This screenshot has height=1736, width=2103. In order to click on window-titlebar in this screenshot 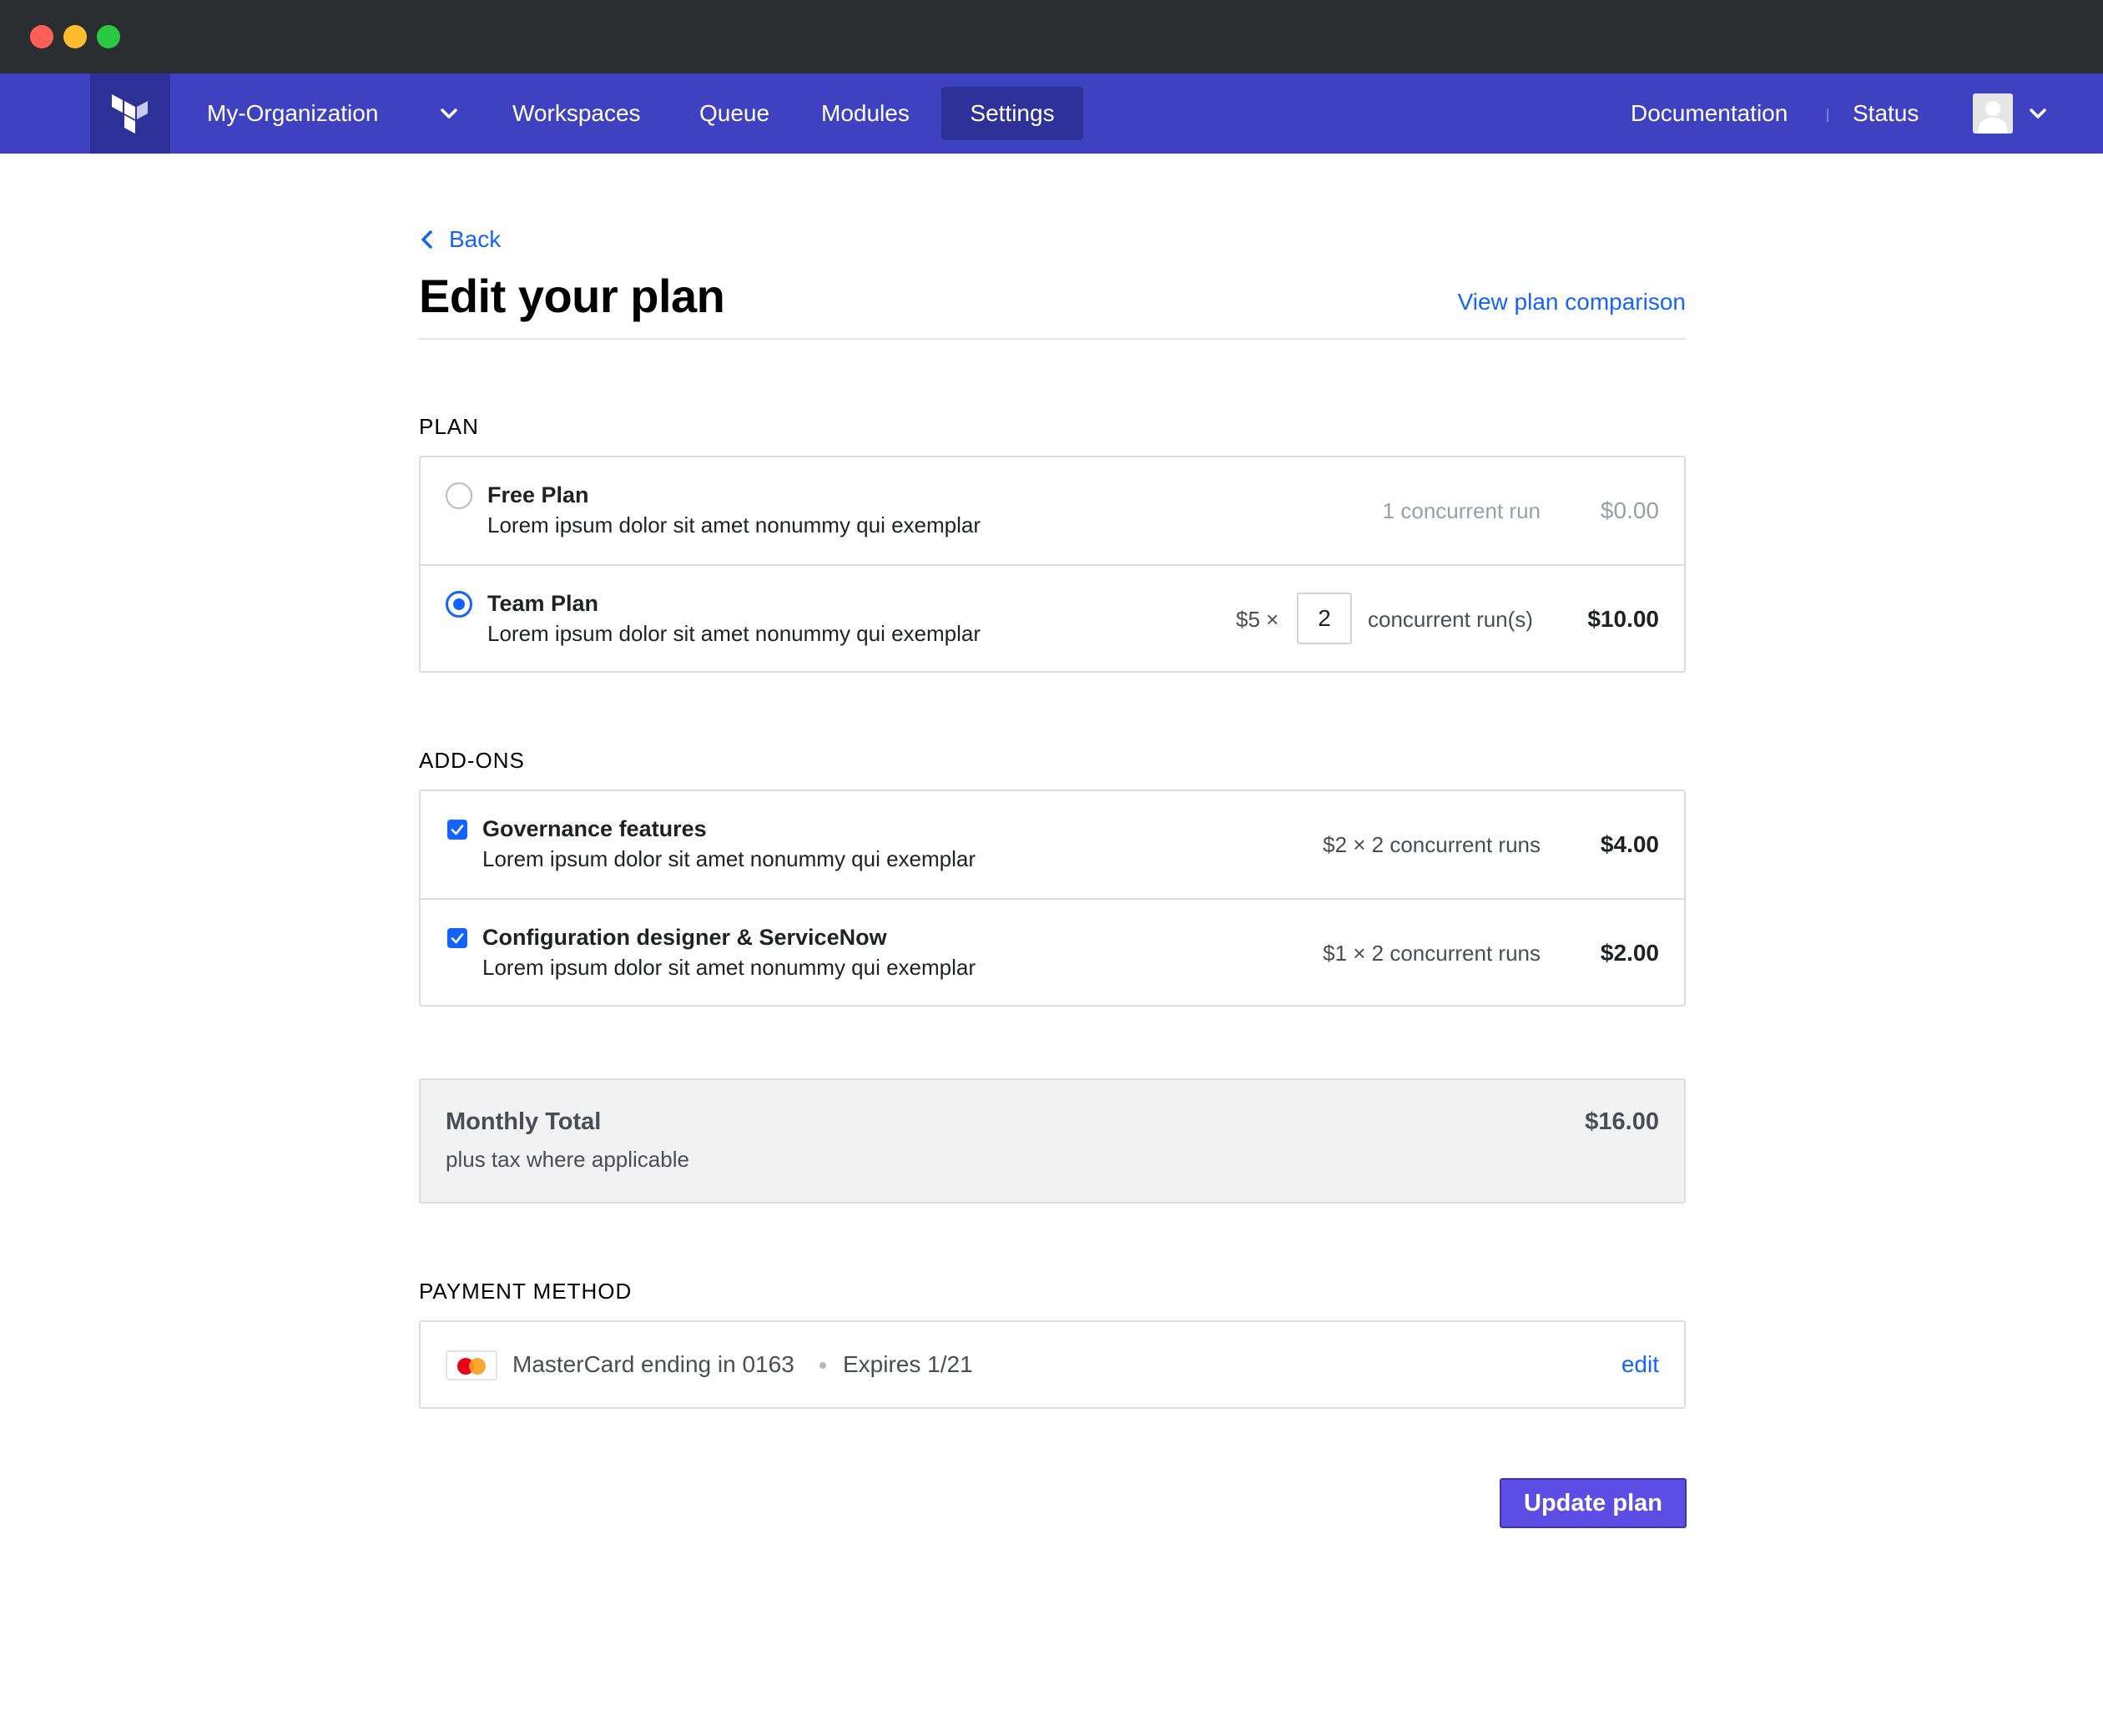, I will do `click(1051, 36)`.